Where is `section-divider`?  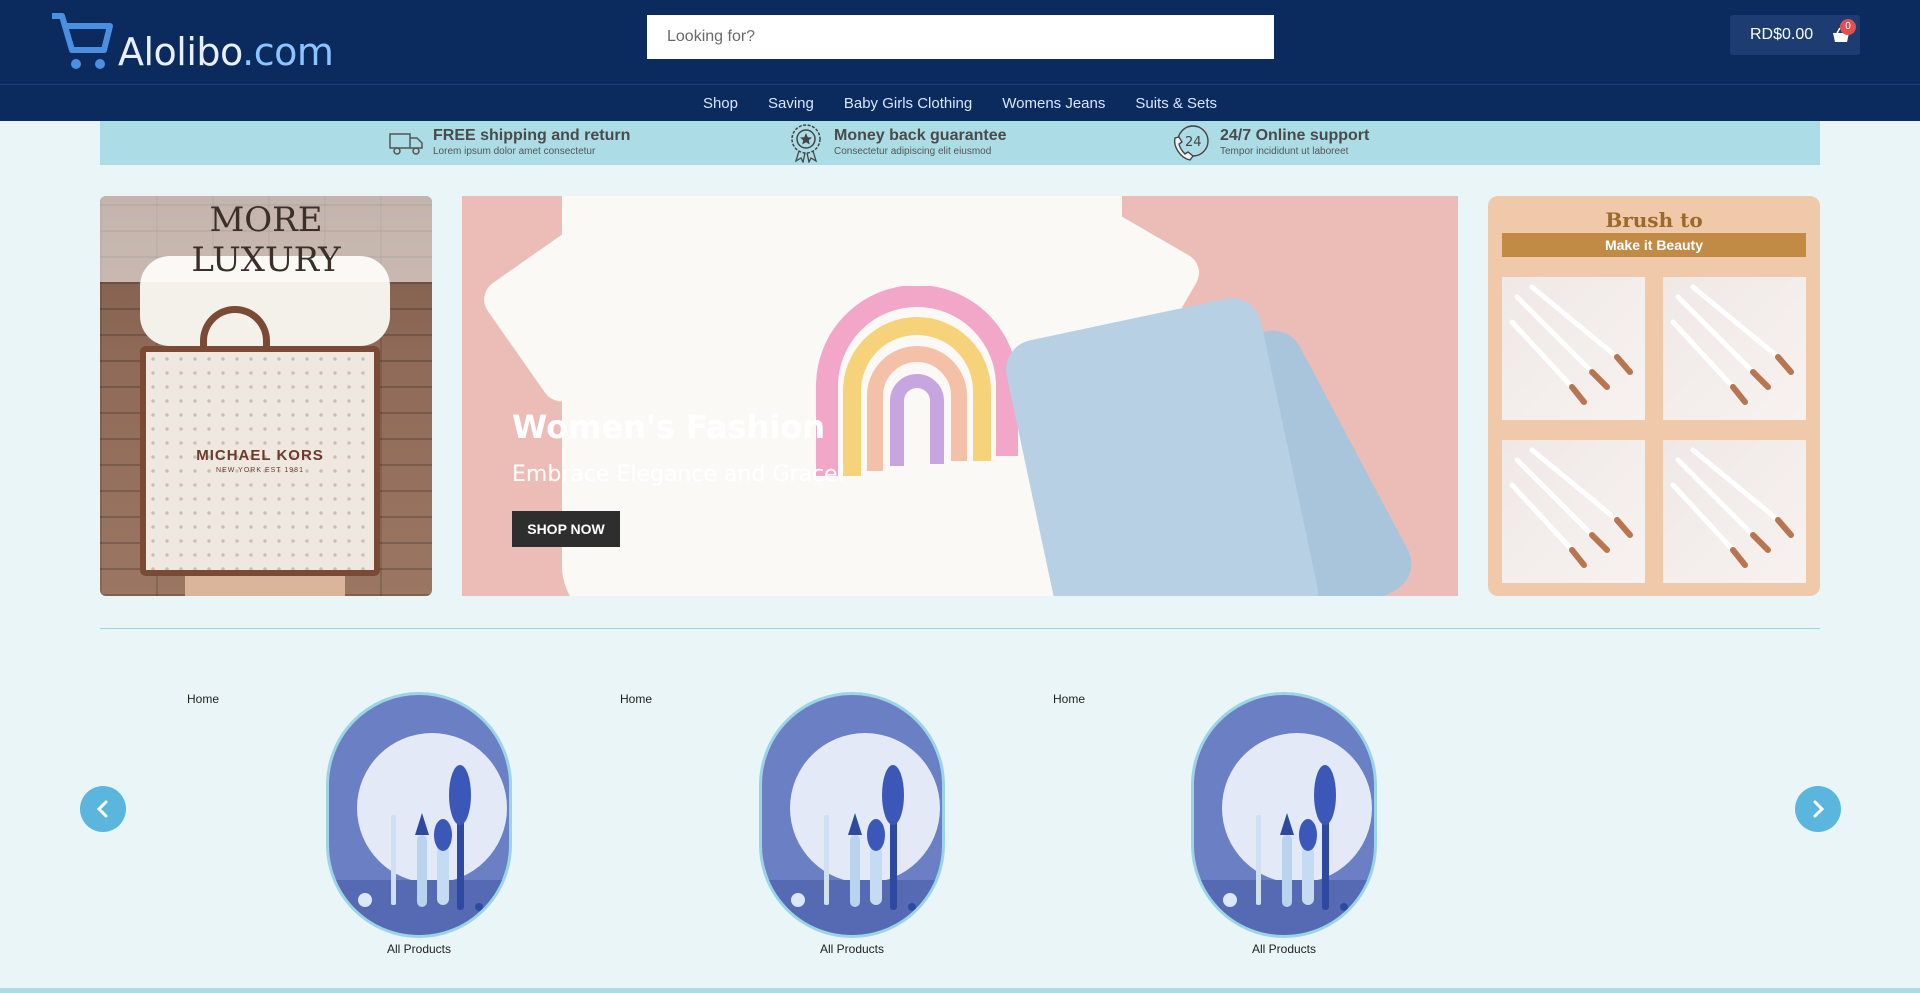
section-divider is located at coordinates (960, 628).